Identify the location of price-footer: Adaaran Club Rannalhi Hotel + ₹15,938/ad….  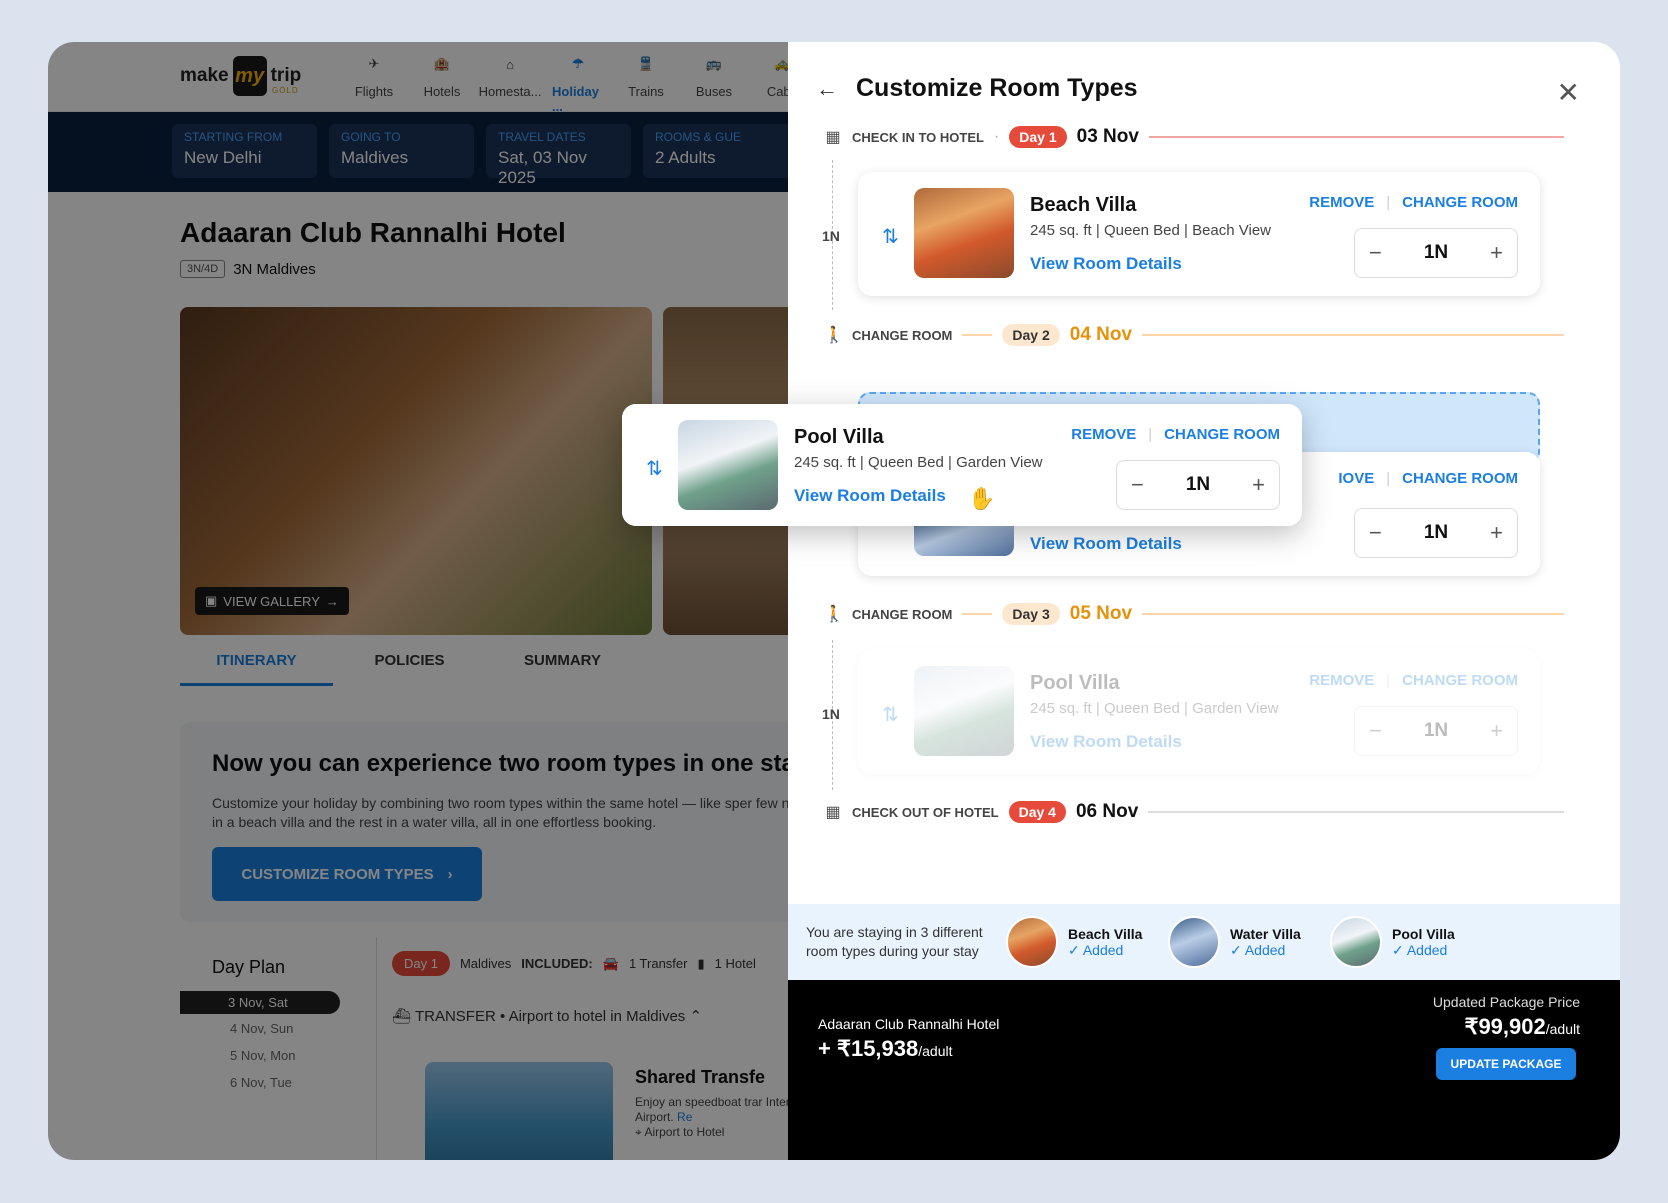
(1204, 1070).